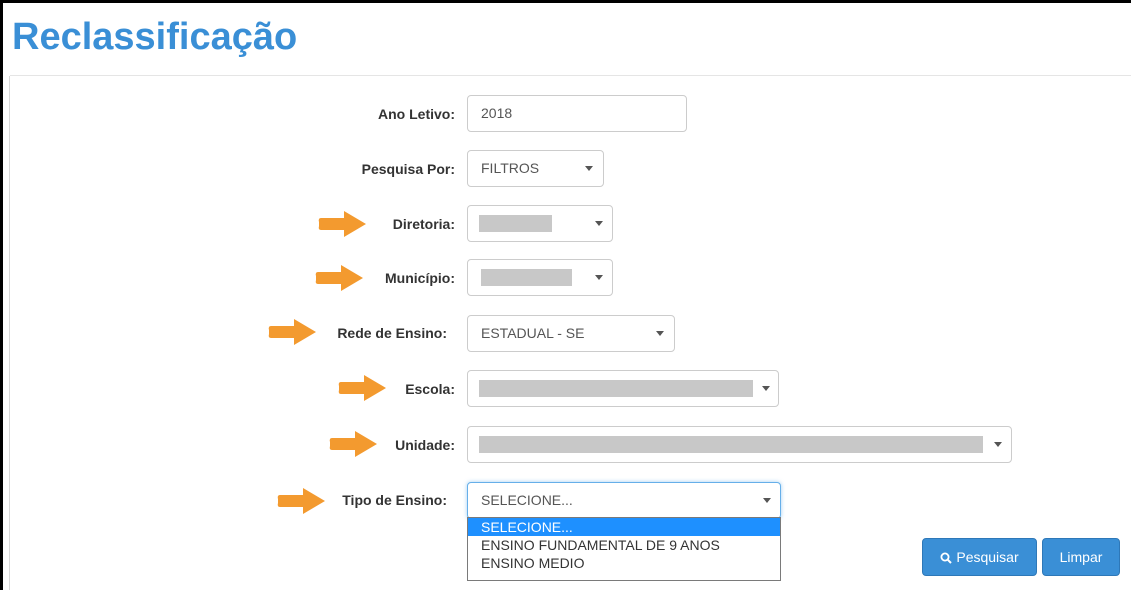 This screenshot has width=1131, height=590. Describe the element at coordinates (420, 278) in the screenshot. I see `municipio-label: Município:` at that location.